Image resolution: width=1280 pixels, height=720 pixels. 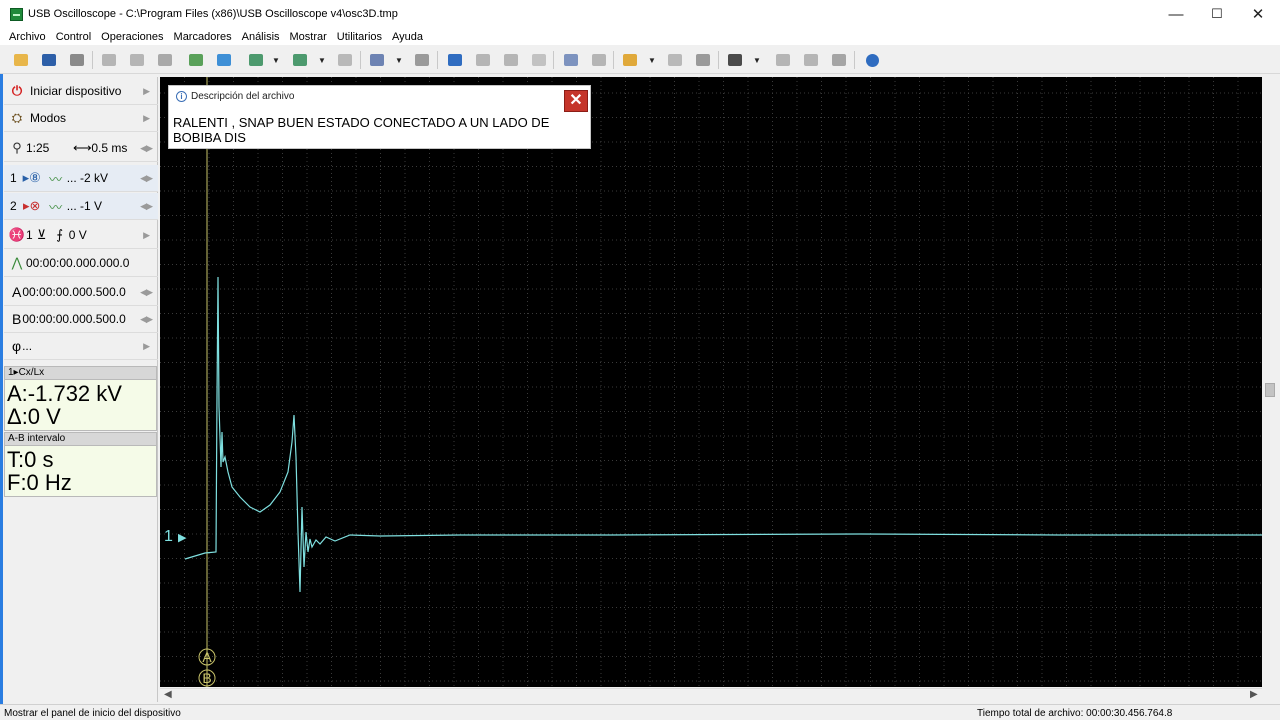 I want to click on export-button, so click(x=599, y=60).